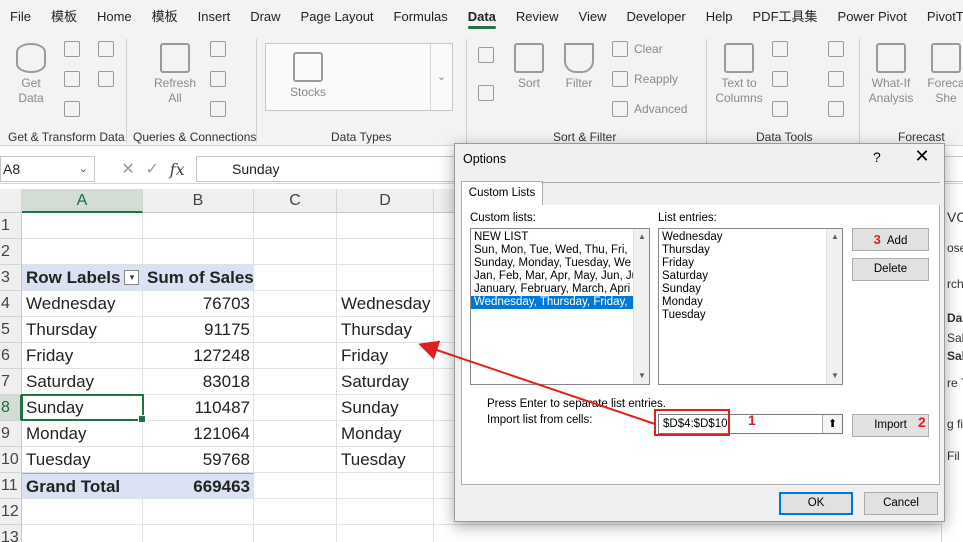  I want to click on ok-button: OK, so click(816, 503).